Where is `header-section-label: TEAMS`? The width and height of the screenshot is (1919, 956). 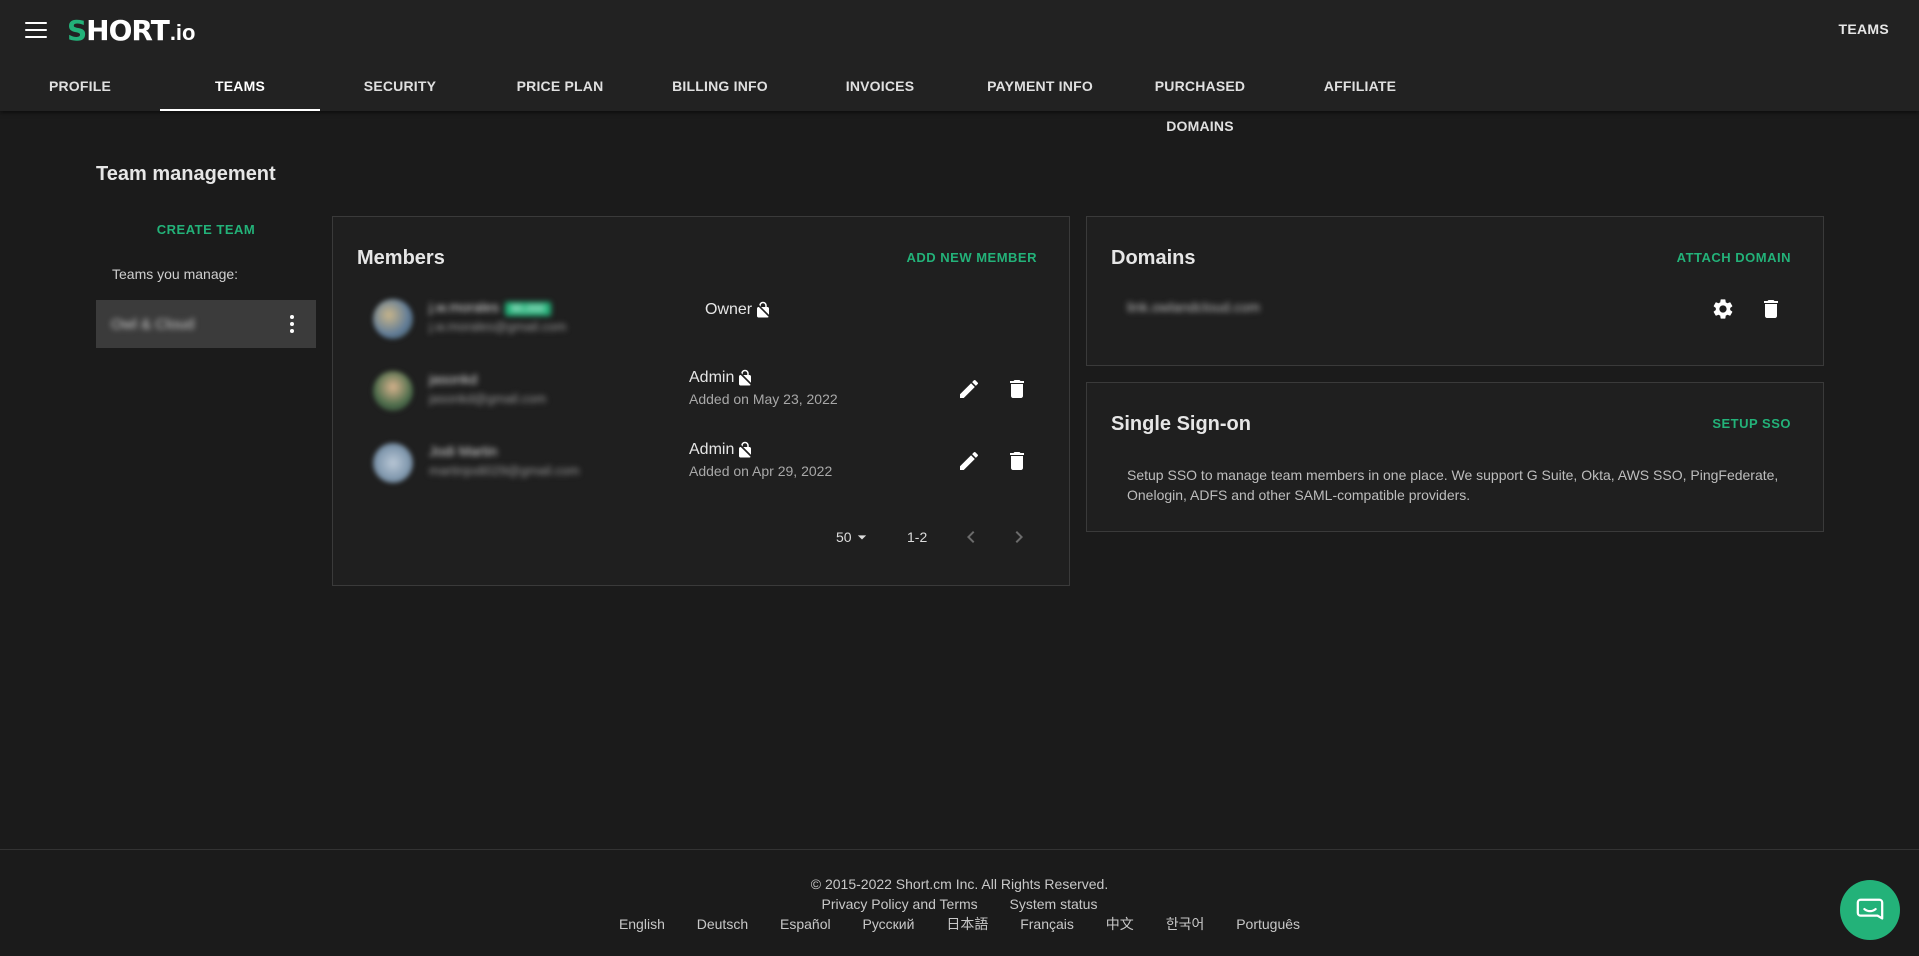
header-section-label: TEAMS is located at coordinates (1864, 29).